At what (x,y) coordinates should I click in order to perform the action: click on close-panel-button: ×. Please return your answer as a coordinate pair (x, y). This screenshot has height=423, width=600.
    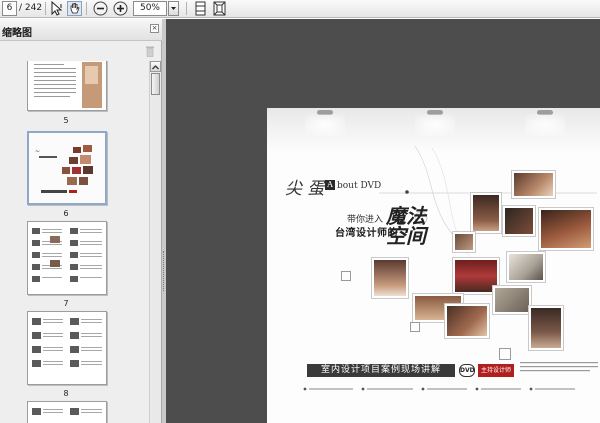
    Looking at the image, I should click on (154, 28).